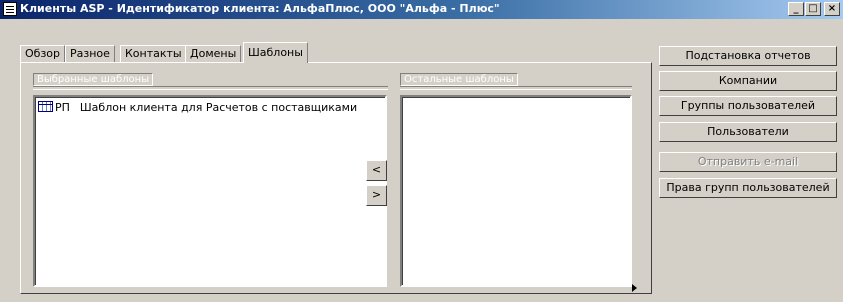 The width and height of the screenshot is (843, 302). Describe the element at coordinates (45, 106) in the screenshot. I see `table-icon` at that location.